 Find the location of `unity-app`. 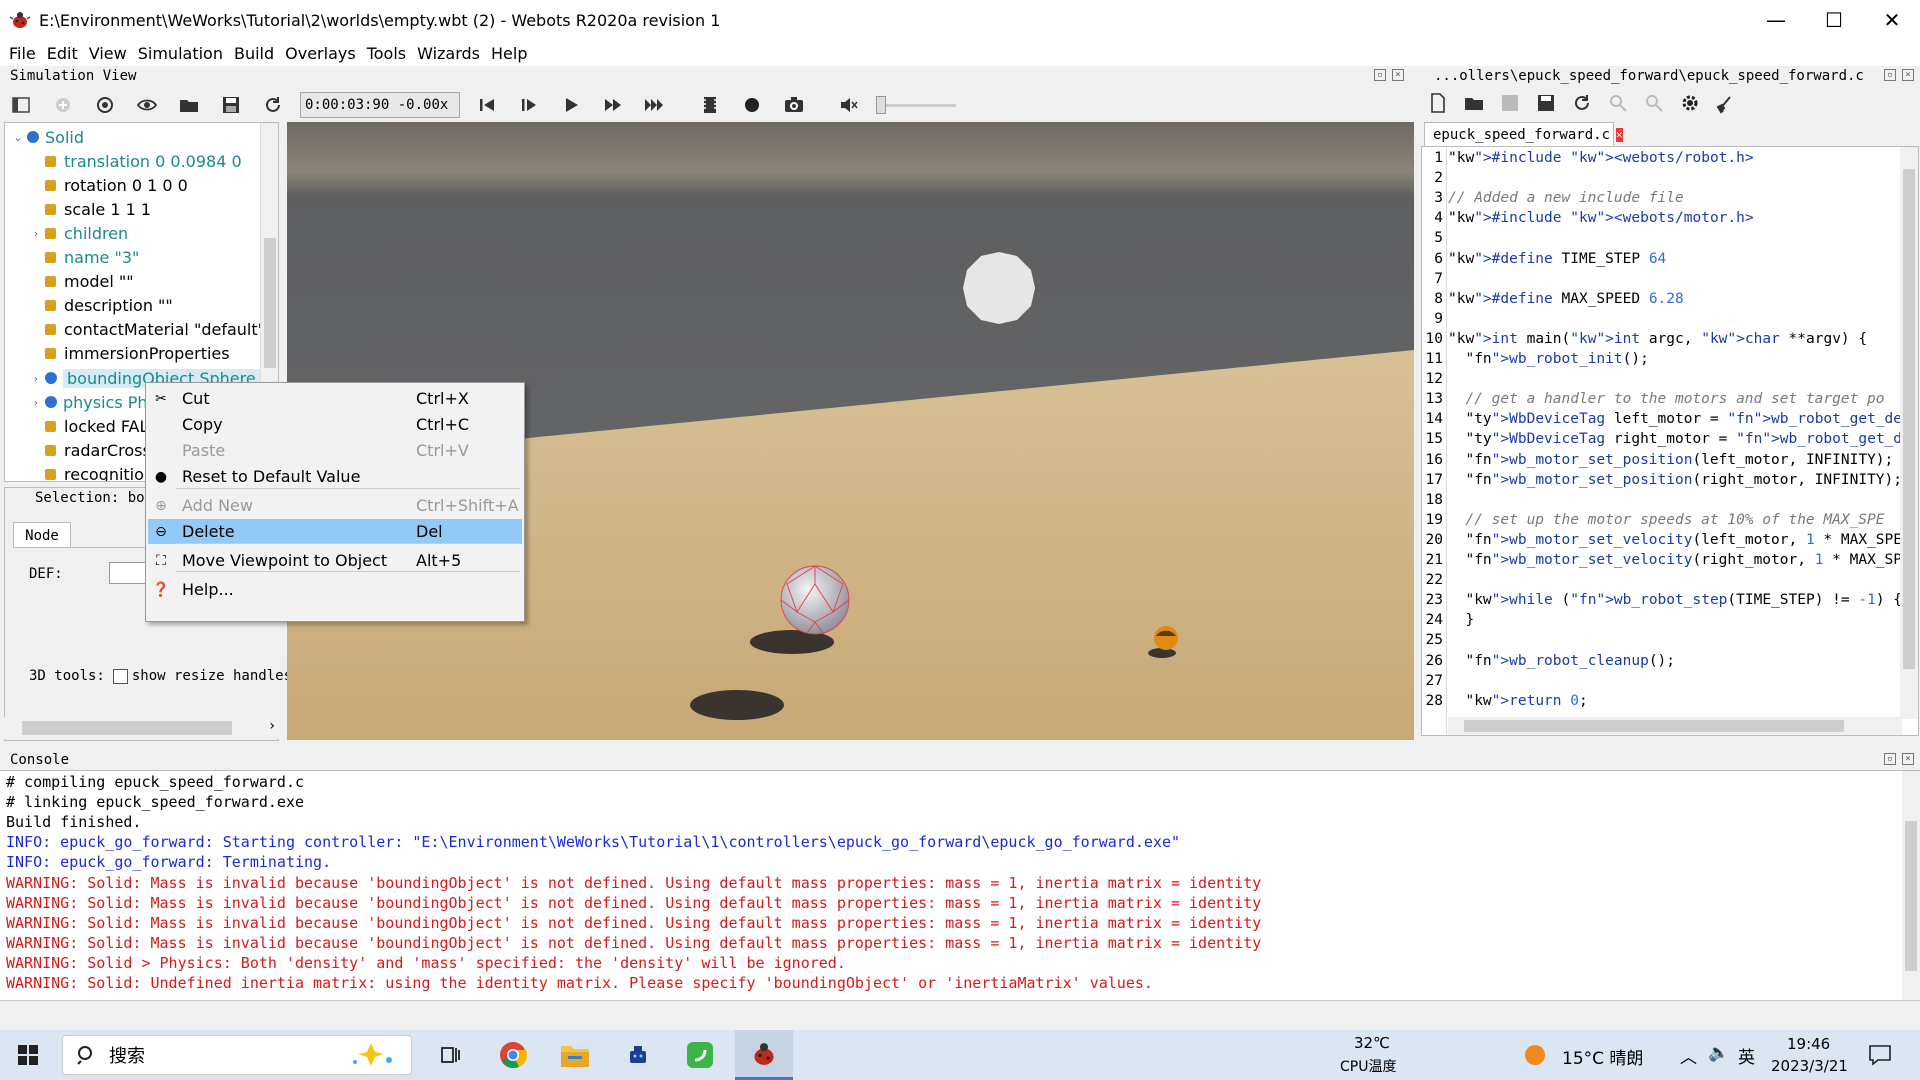

unity-app is located at coordinates (638, 1055).